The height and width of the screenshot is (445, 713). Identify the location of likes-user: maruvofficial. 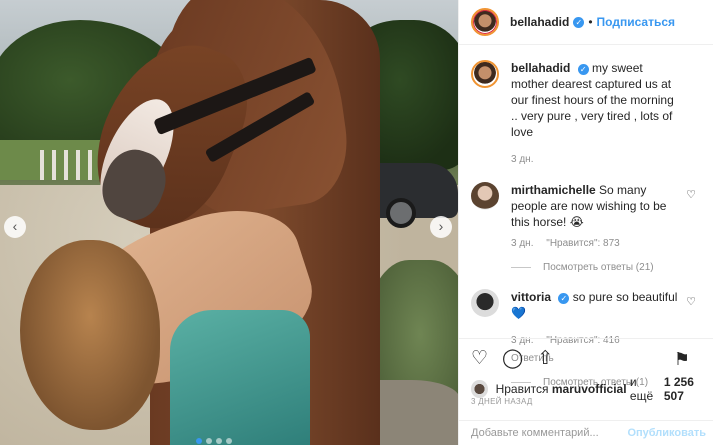
(589, 389).